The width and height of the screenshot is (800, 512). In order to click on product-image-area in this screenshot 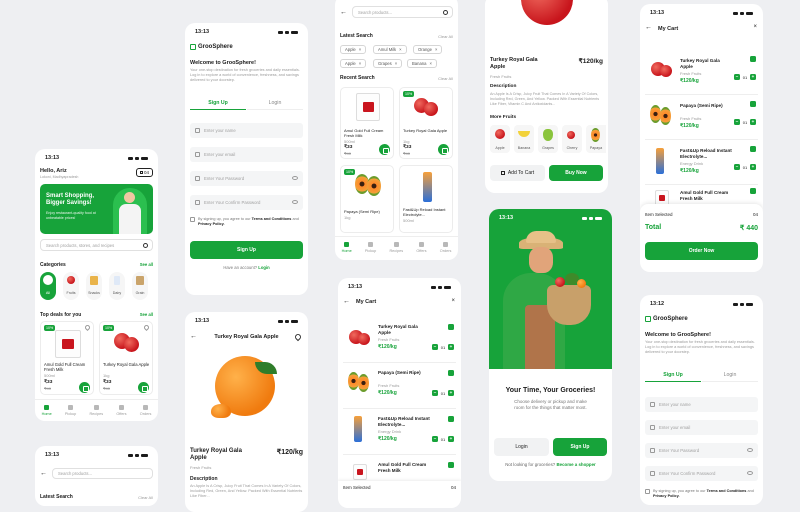, I will do `click(546, 17)`.